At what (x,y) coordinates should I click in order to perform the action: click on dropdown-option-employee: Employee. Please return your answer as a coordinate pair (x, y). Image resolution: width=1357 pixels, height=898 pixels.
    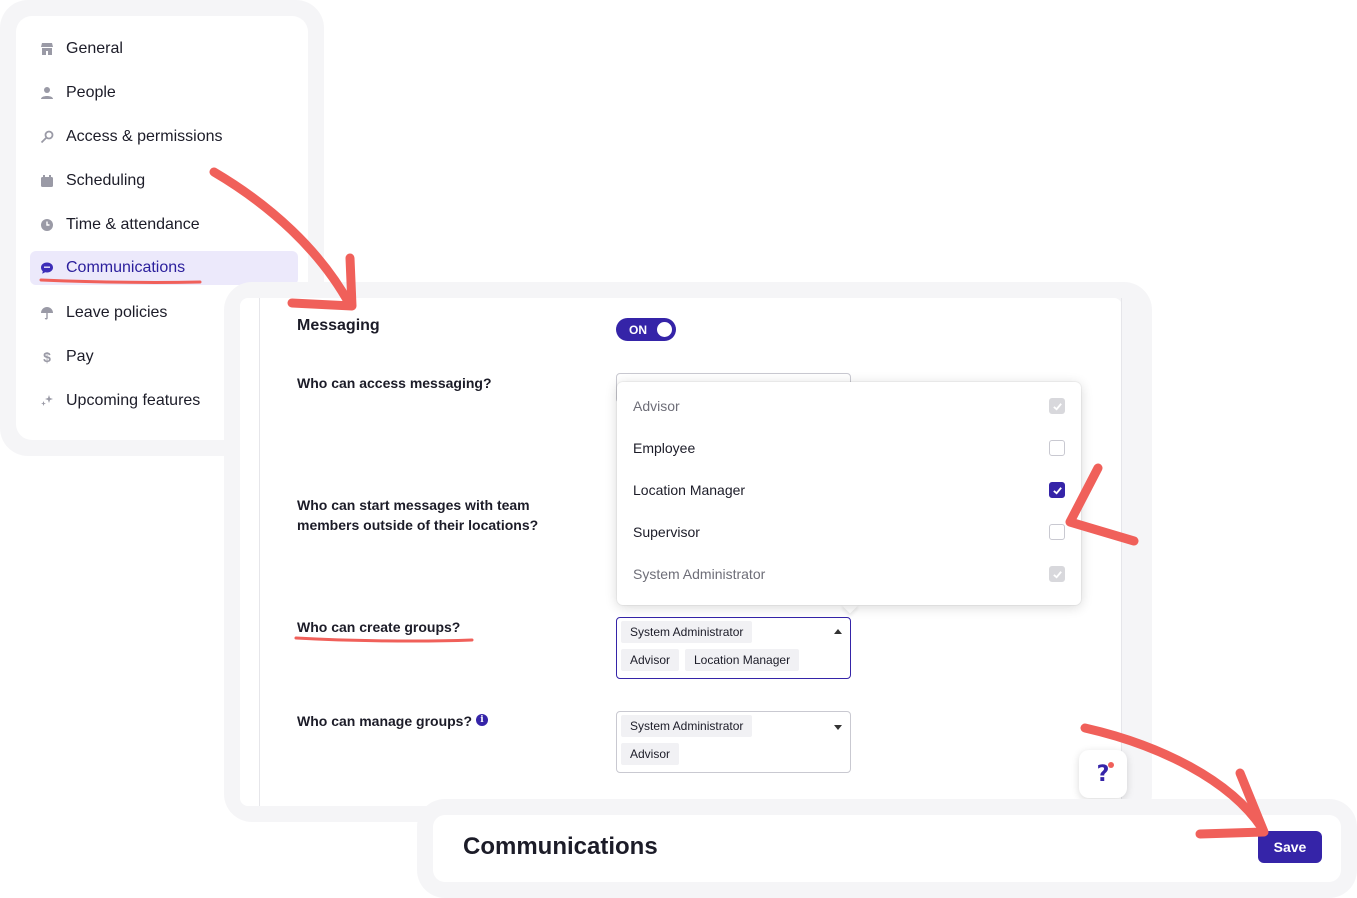
    Looking at the image, I should click on (849, 448).